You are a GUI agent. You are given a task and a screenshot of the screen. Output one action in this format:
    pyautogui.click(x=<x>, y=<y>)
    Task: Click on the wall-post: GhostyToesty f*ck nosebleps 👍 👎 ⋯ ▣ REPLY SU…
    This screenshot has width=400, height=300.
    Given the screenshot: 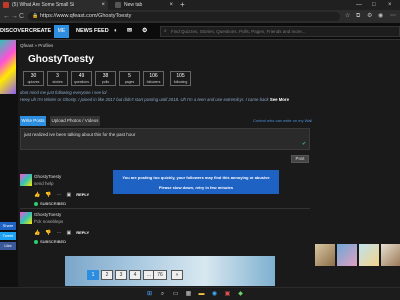 What is the action you would take?
    pyautogui.click(x=165, y=230)
    